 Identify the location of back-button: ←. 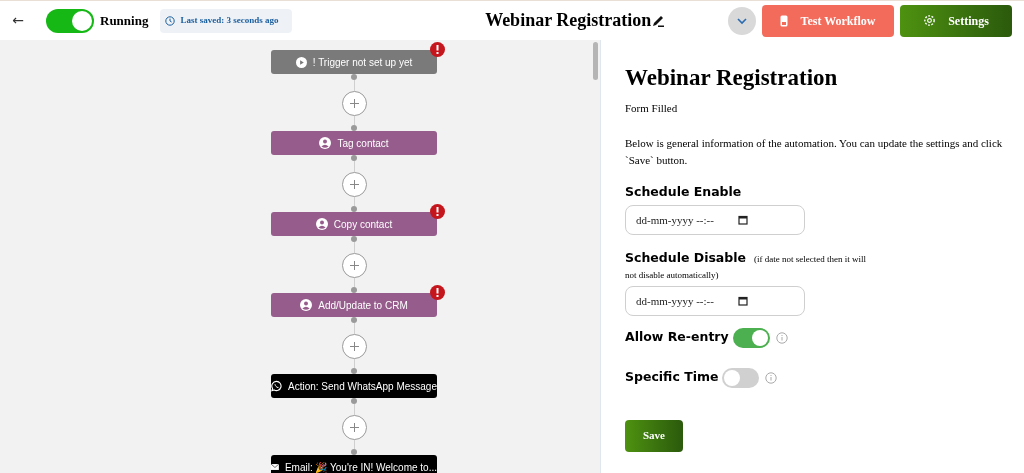
(18, 20).